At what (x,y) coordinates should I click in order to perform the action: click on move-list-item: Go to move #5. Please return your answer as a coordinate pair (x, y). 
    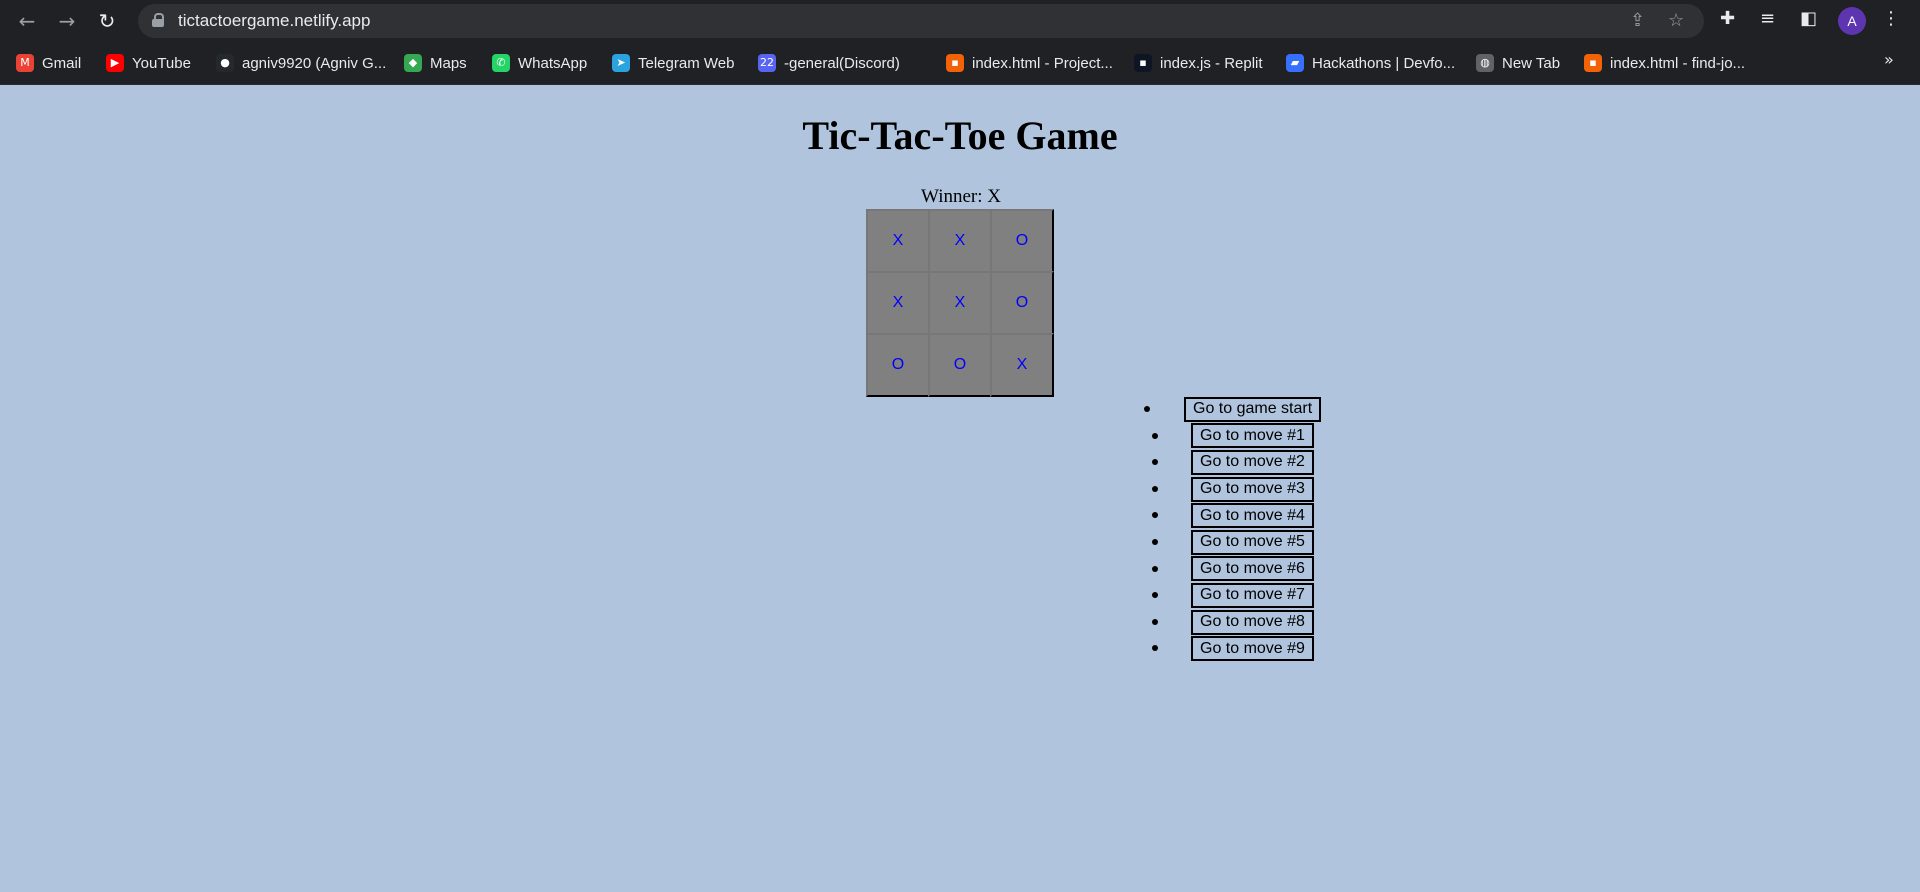
    Looking at the image, I should click on (1235, 542).